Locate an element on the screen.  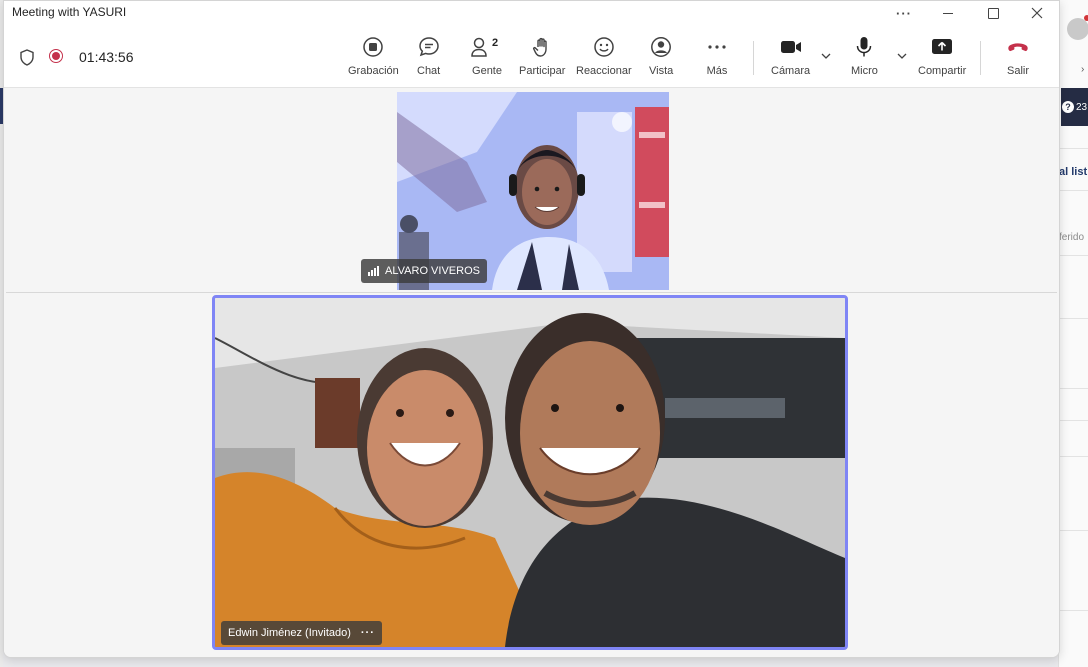
minimize-icon is located at coordinates (948, 13).